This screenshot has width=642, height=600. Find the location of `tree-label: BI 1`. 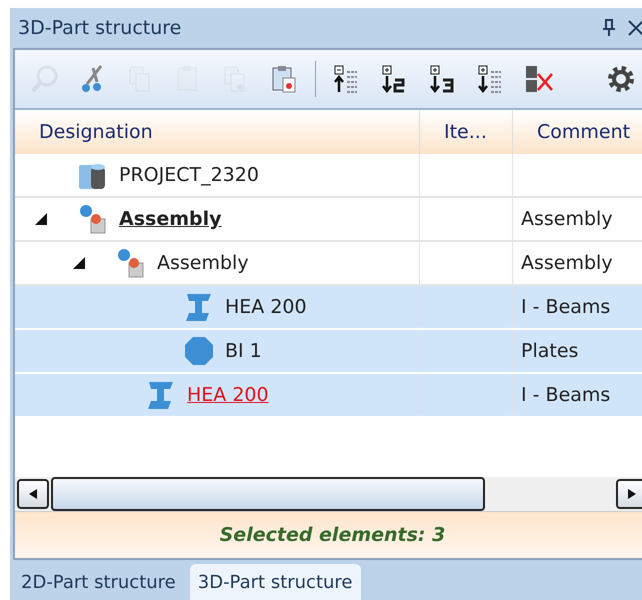

tree-label: BI 1 is located at coordinates (243, 351).